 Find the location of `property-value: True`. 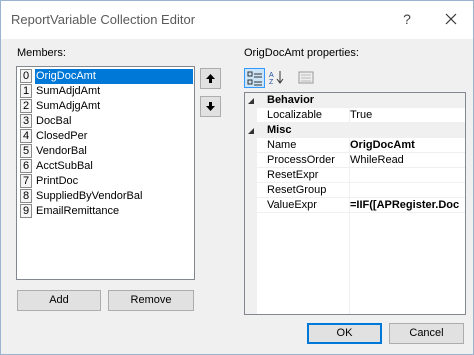

property-value: True is located at coordinates (361, 115).